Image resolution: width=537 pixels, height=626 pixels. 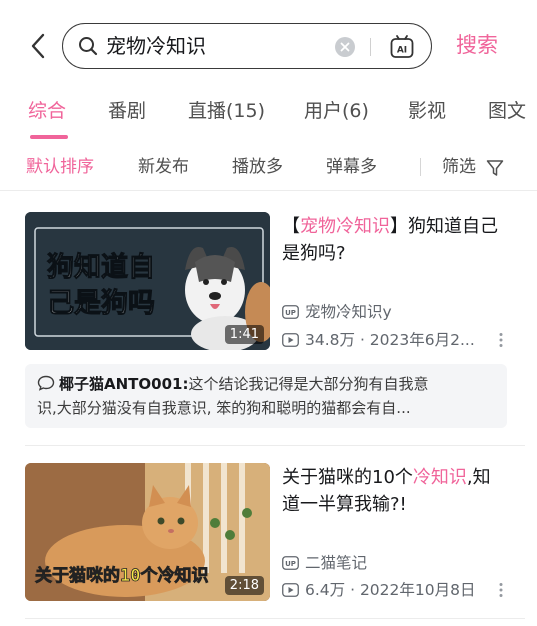 What do you see at coordinates (417, 590) in the screenshot?
I see `publish-date: 2022年10月8日` at bounding box center [417, 590].